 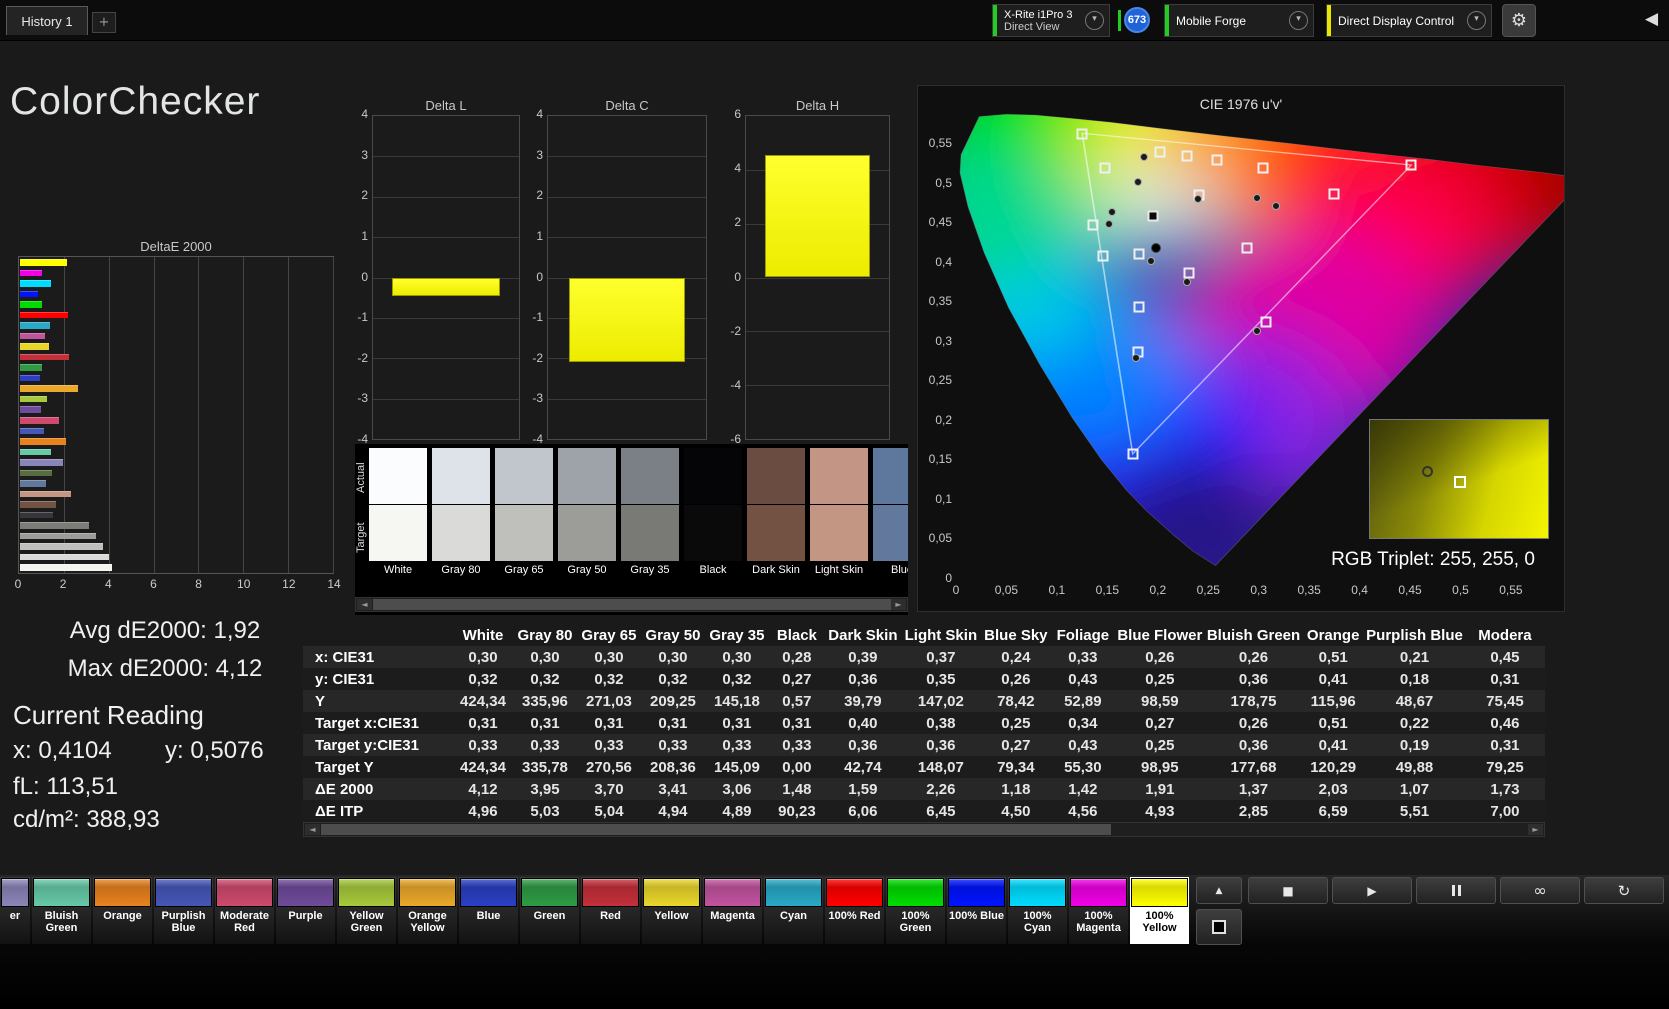 I want to click on play-button: ▶, so click(x=1372, y=890).